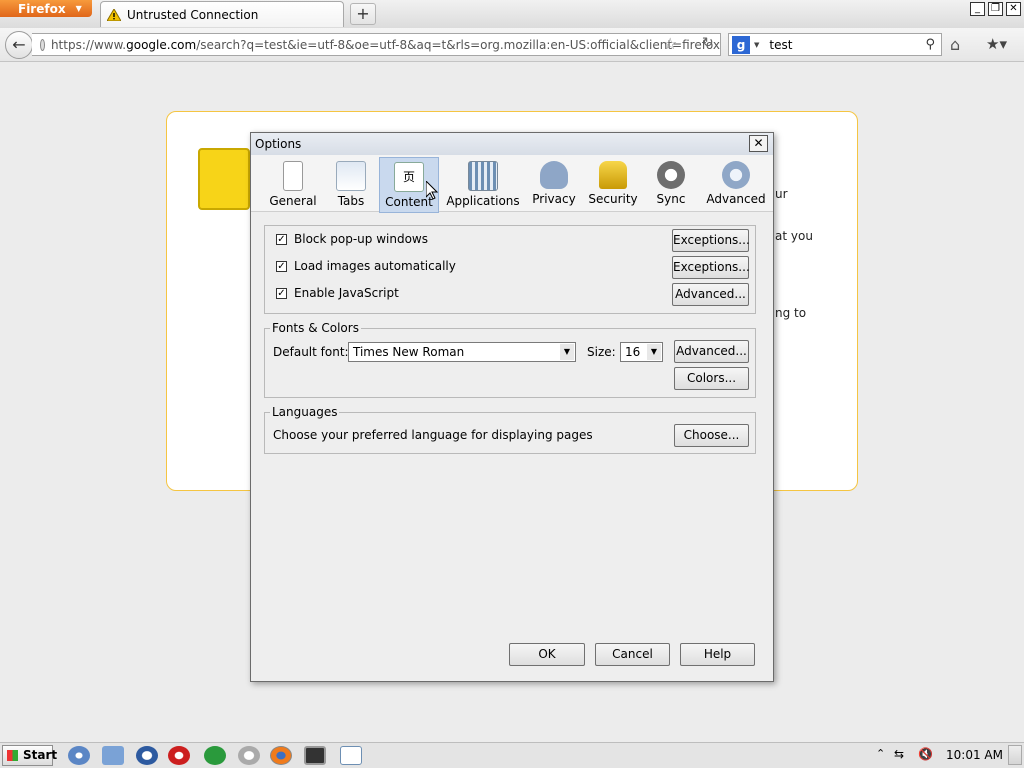 The image size is (1024, 768). Describe the element at coordinates (736, 175) in the screenshot. I see `gear-icon` at that location.